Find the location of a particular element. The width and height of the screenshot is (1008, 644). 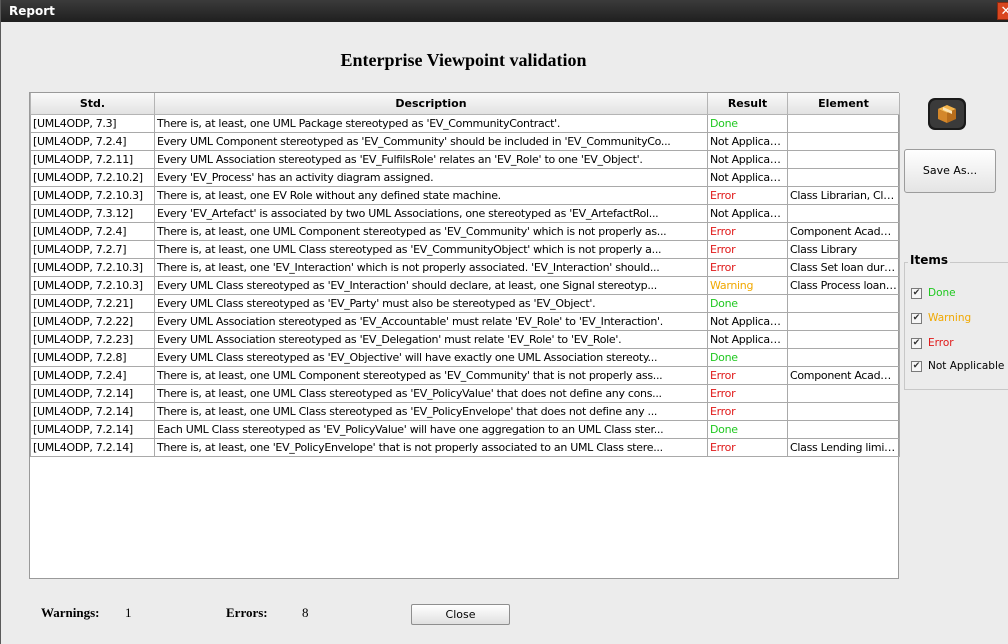

checkbox-not-applicable: ✔ is located at coordinates (916, 366).